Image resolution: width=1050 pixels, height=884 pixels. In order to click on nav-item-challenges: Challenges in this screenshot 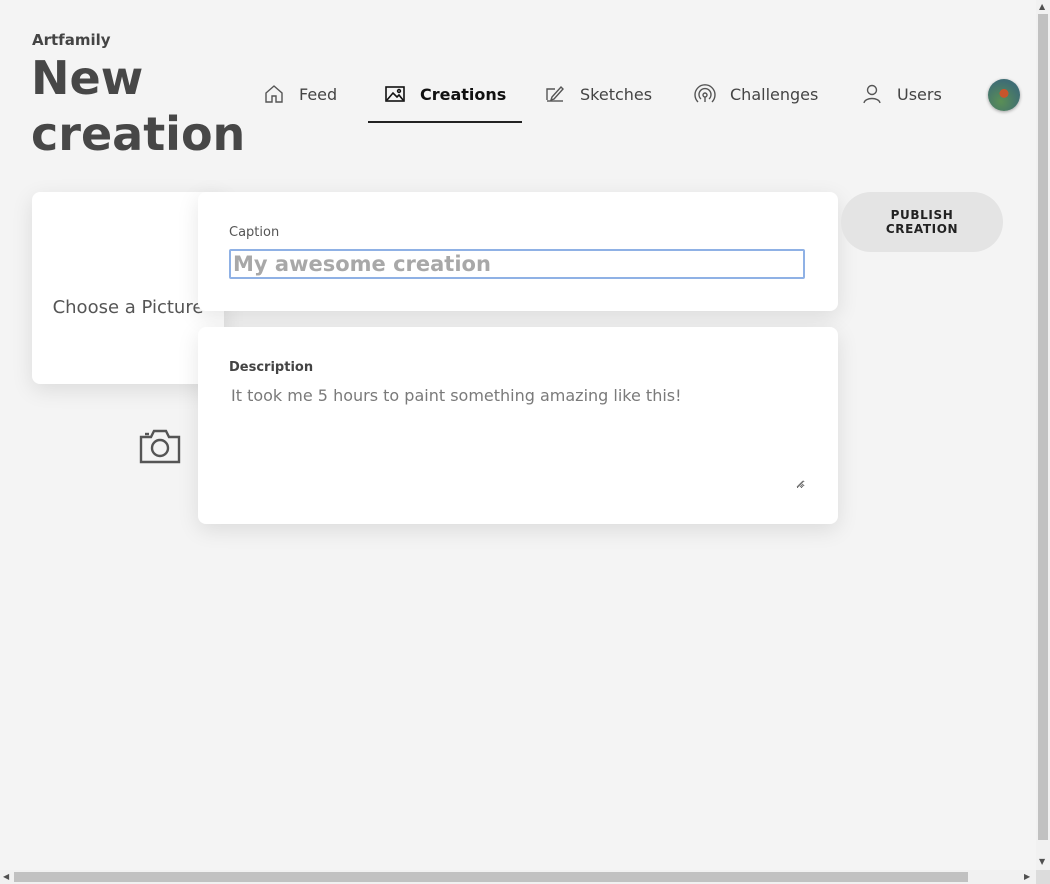, I will do `click(756, 94)`.